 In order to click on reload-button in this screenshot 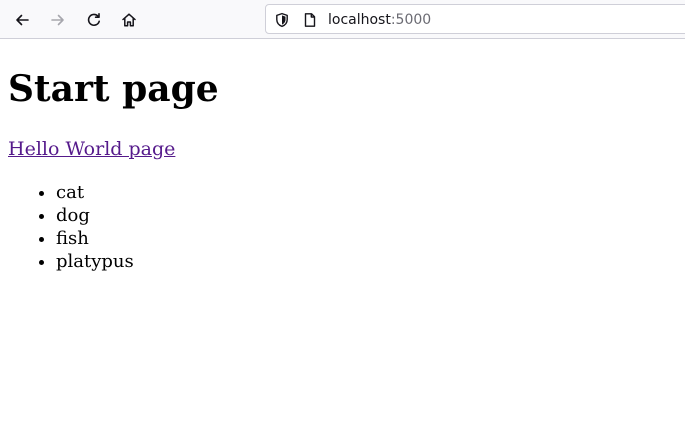, I will do `click(94, 20)`.